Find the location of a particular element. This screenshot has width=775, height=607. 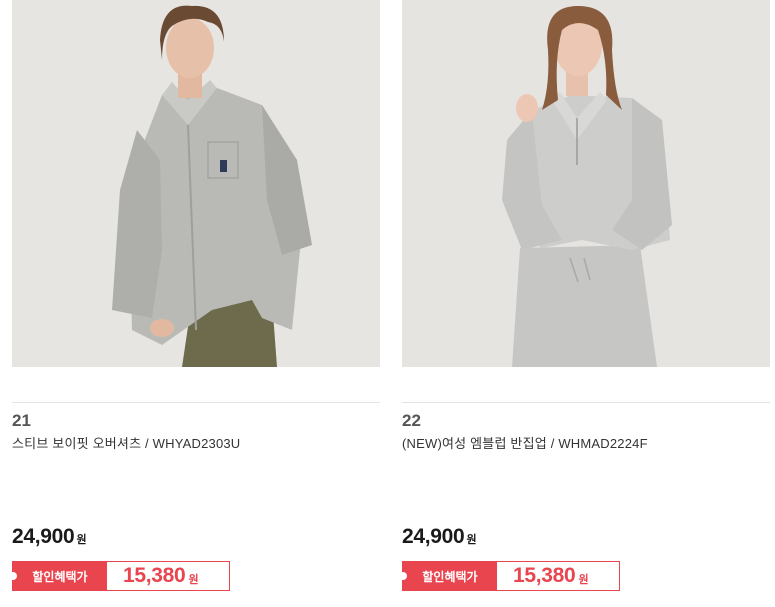

product-rank: 21 is located at coordinates (21, 420).